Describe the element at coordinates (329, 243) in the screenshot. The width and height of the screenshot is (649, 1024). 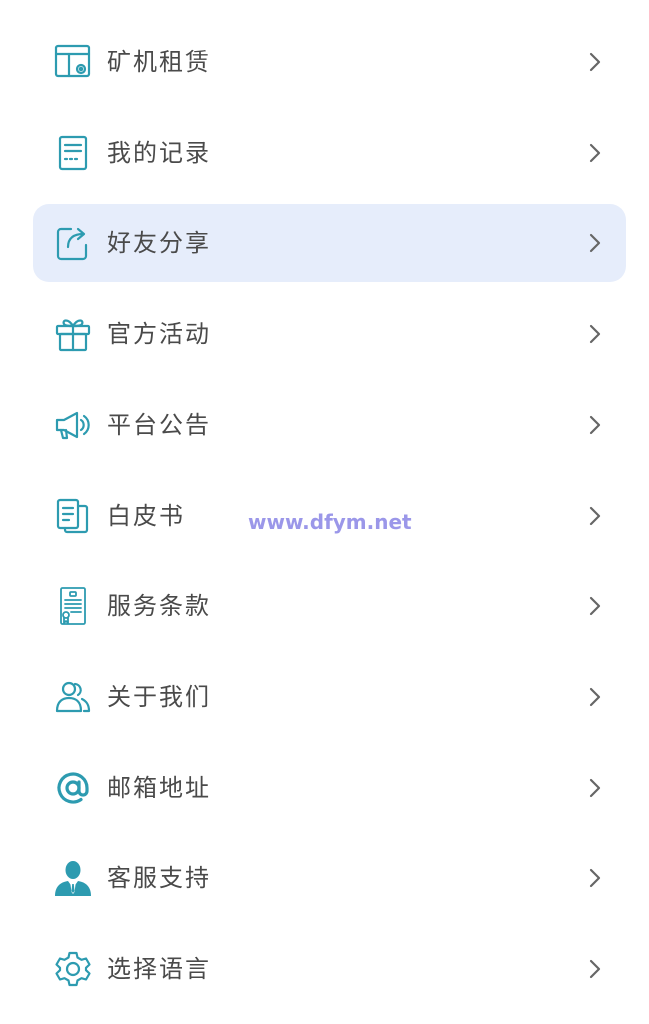
I see `menu-item-friend-share: 好友分享` at that location.